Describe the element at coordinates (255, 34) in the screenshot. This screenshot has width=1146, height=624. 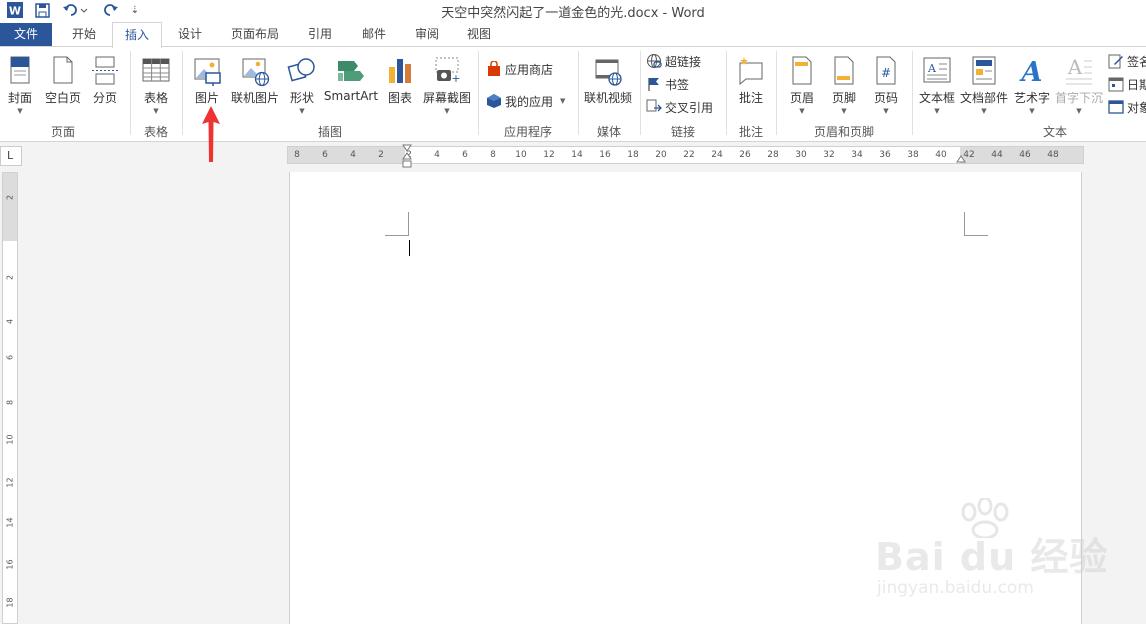
I see `tab-page-layout: 页面布局` at that location.